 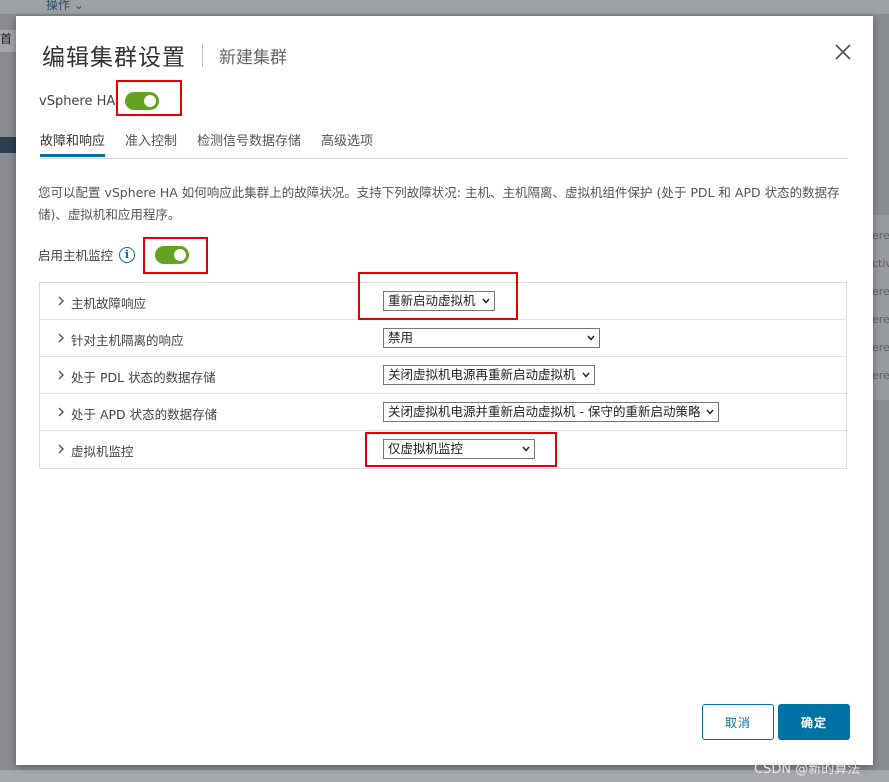 I want to click on table-row: 处于 PDL 状态的数据存储 关闭虚拟机电源再重新启动虚拟机, so click(x=443, y=375).